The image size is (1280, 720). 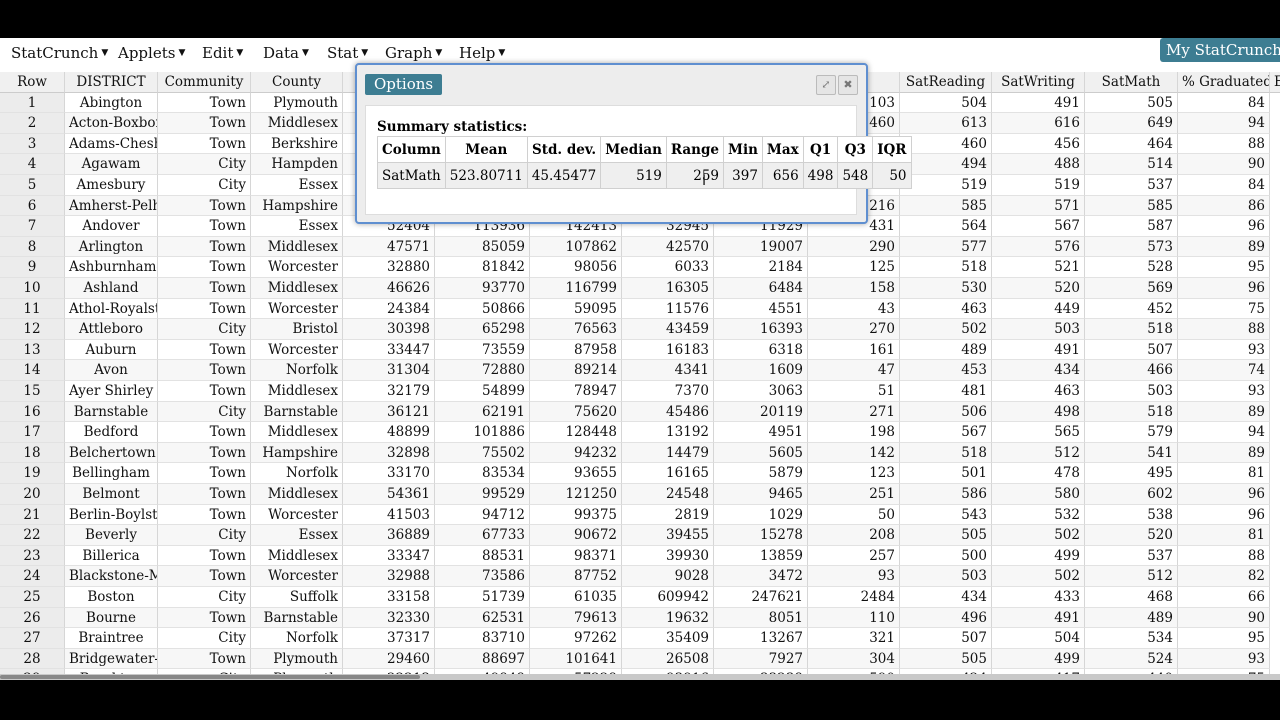 What do you see at coordinates (1038, 267) in the screenshot?
I see `data-cell: 521` at bounding box center [1038, 267].